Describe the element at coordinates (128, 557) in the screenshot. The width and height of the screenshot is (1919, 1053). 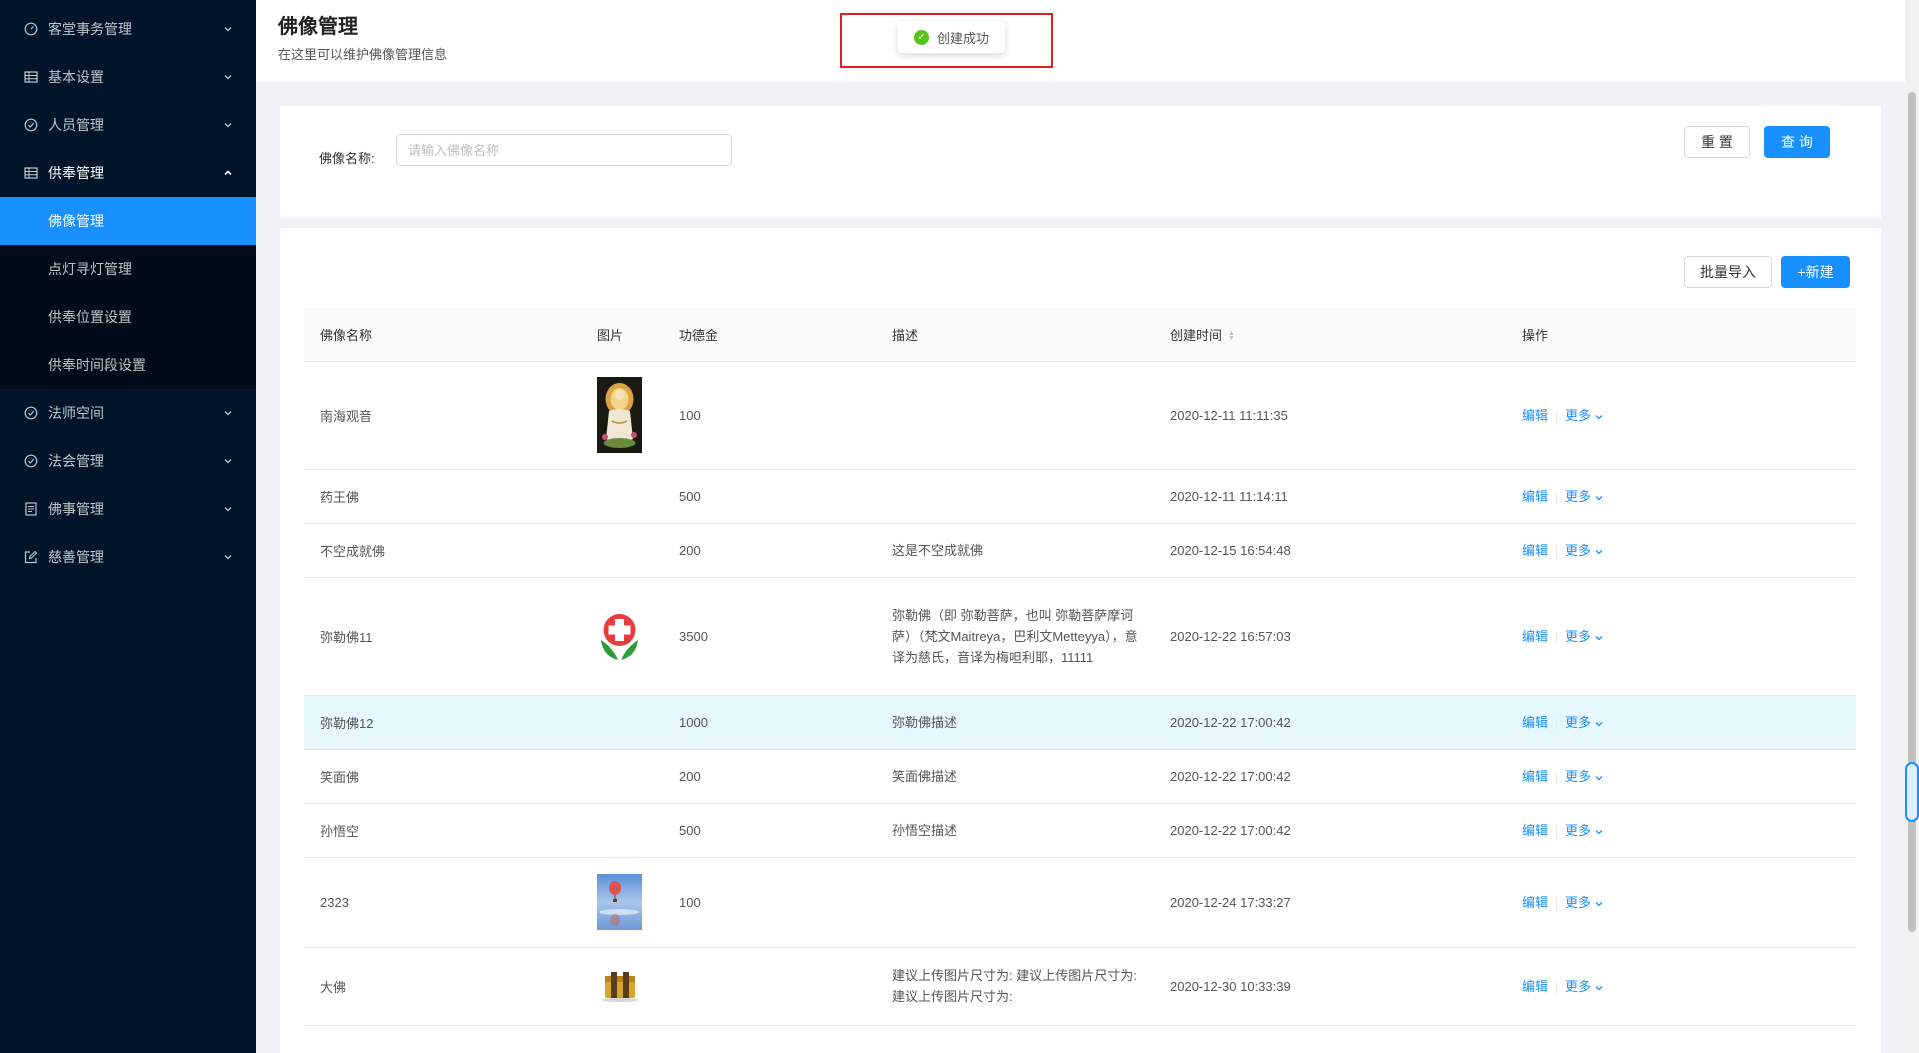
I see `sidebar-item-8: 慈善管理` at that location.